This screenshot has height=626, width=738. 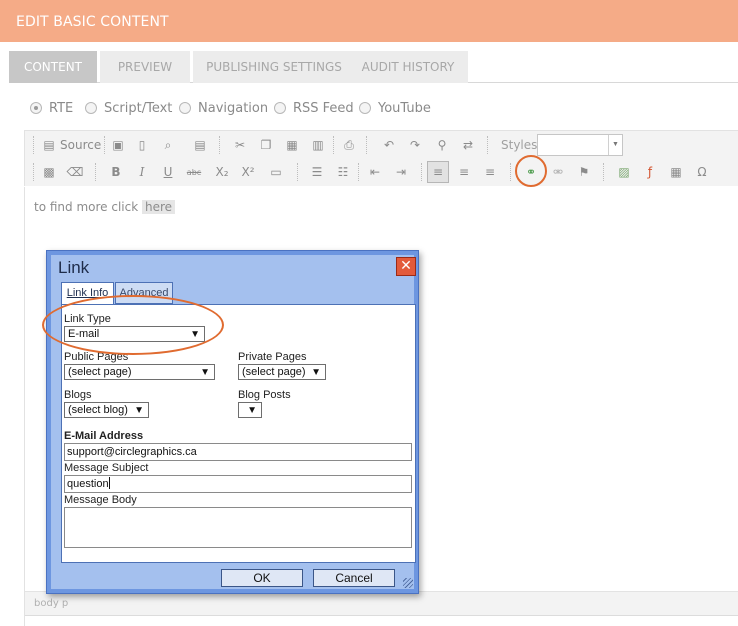 I want to click on editor-text: to find more click, so click(x=86, y=207).